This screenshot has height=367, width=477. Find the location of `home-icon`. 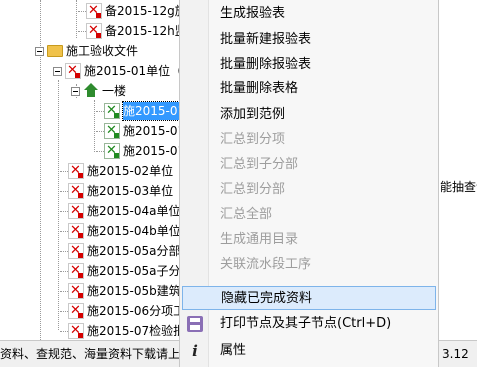

home-icon is located at coordinates (91, 91).